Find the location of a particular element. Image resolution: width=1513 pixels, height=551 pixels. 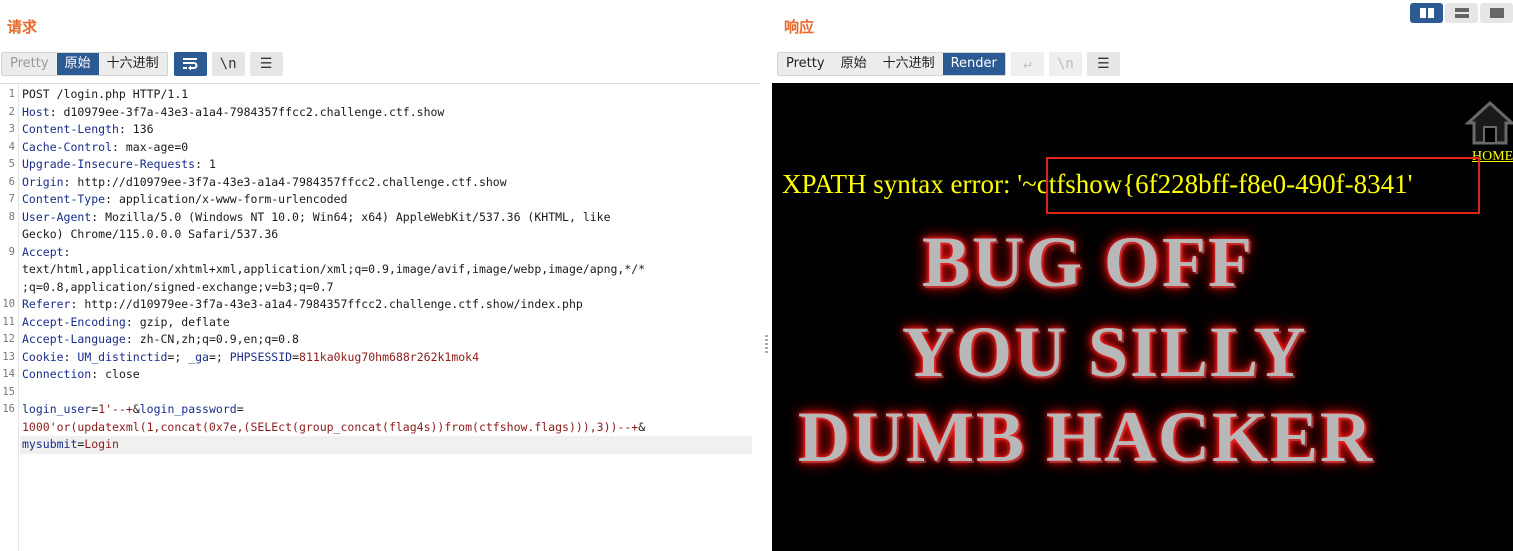

layout-switch is located at coordinates (1460, 13).